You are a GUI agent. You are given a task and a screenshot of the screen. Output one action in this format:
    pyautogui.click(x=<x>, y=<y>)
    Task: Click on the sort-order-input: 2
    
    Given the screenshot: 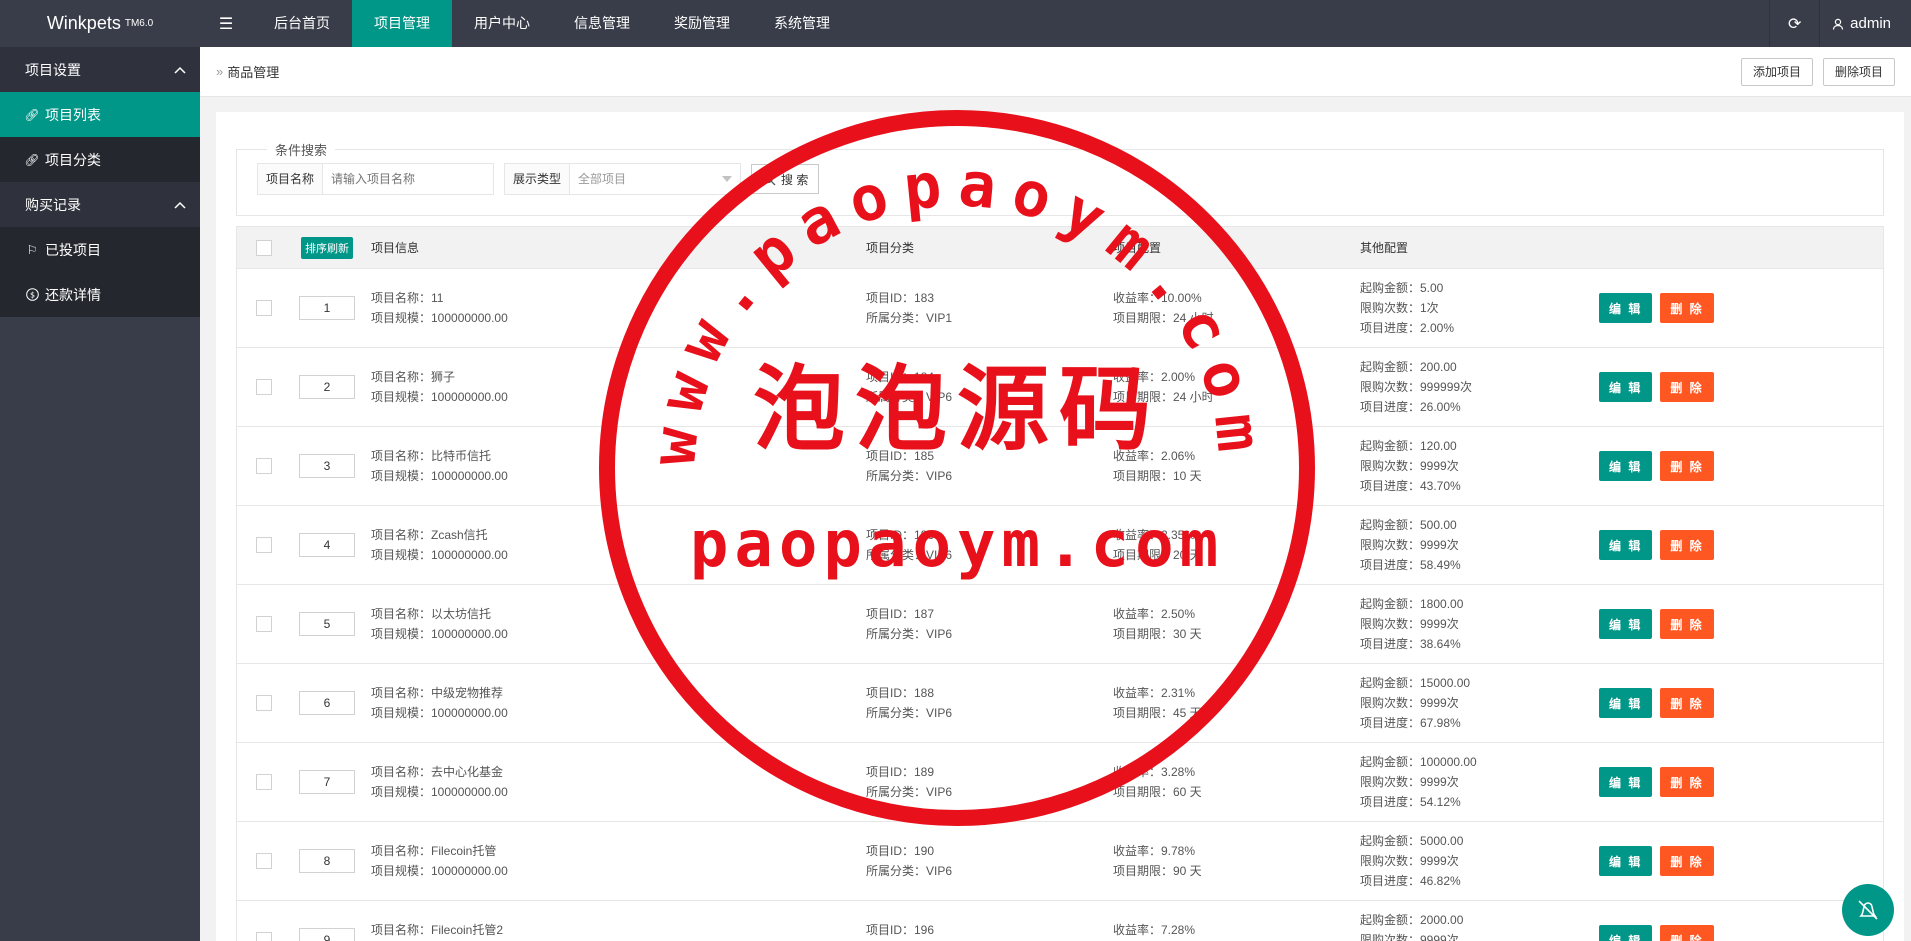 What is the action you would take?
    pyautogui.click(x=327, y=387)
    